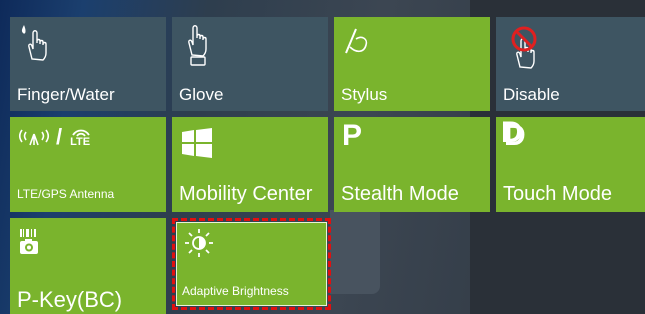 The image size is (645, 314). Describe the element at coordinates (524, 47) in the screenshot. I see `touch-disabled-icon` at that location.